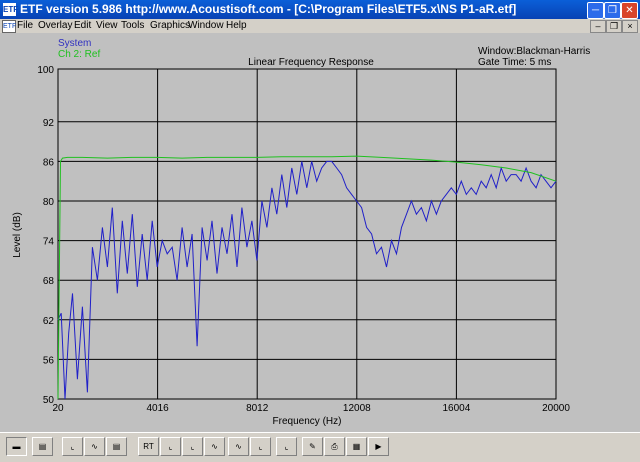 This screenshot has width=640, height=462. What do you see at coordinates (206, 25) in the screenshot?
I see `menu-window: Window` at bounding box center [206, 25].